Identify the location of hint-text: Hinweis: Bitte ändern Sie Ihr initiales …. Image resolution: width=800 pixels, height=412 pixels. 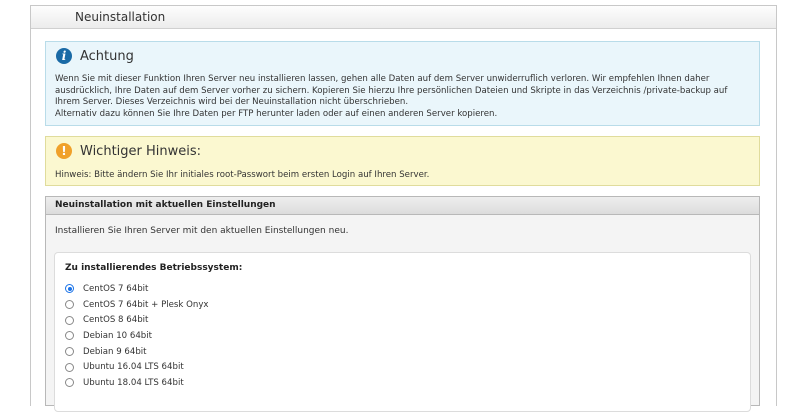
(242, 175).